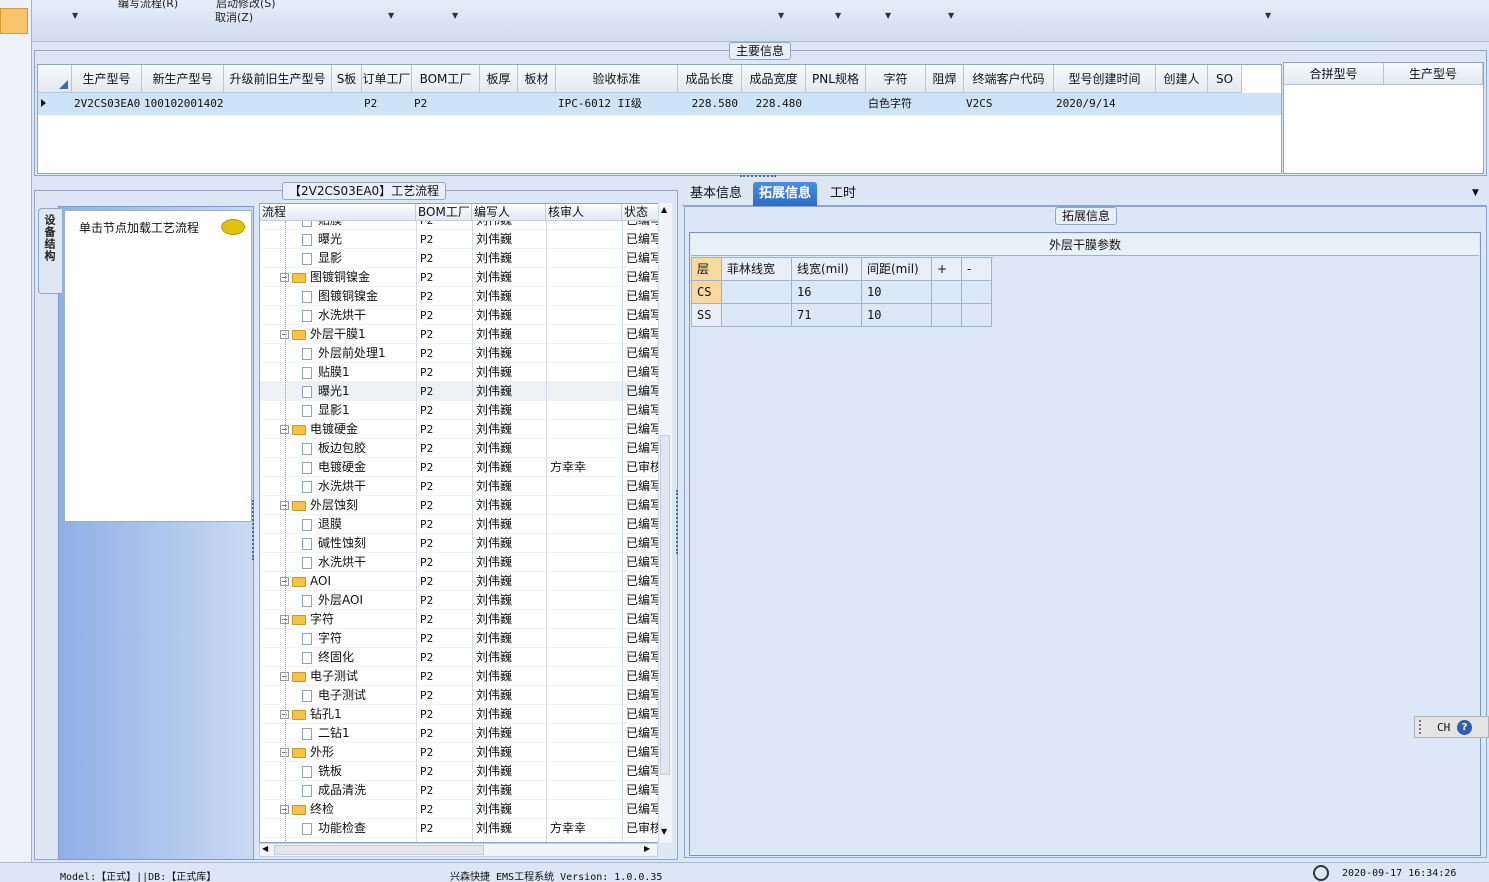 This screenshot has height=882, width=1489. Describe the element at coordinates (460, 334) in the screenshot. I see `tree-row: − 外层干膜1 P2 刘伟巍 已编写` at that location.